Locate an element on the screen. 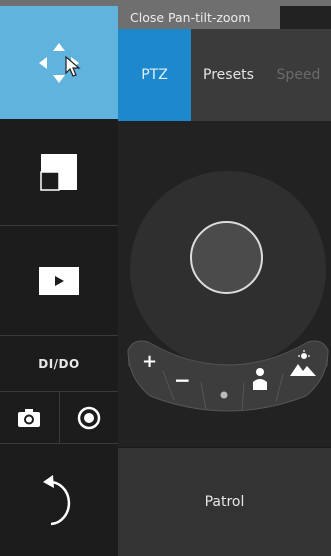 The width and height of the screenshot is (331, 556). play-icon is located at coordinates (59, 280).